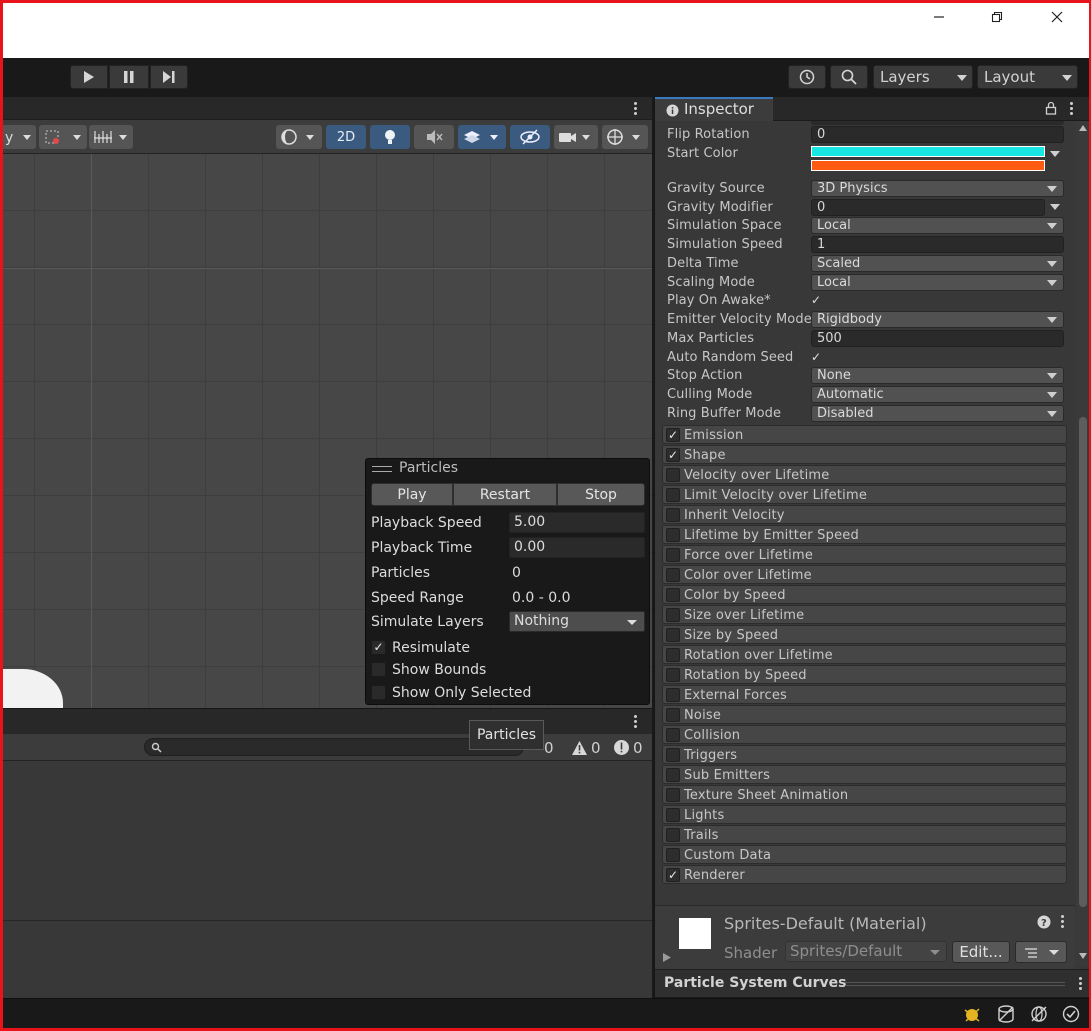 Image resolution: width=1091 pixels, height=1031 pixels. What do you see at coordinates (18, 137) in the screenshot?
I see `gizmo-tool-button: y` at bounding box center [18, 137].